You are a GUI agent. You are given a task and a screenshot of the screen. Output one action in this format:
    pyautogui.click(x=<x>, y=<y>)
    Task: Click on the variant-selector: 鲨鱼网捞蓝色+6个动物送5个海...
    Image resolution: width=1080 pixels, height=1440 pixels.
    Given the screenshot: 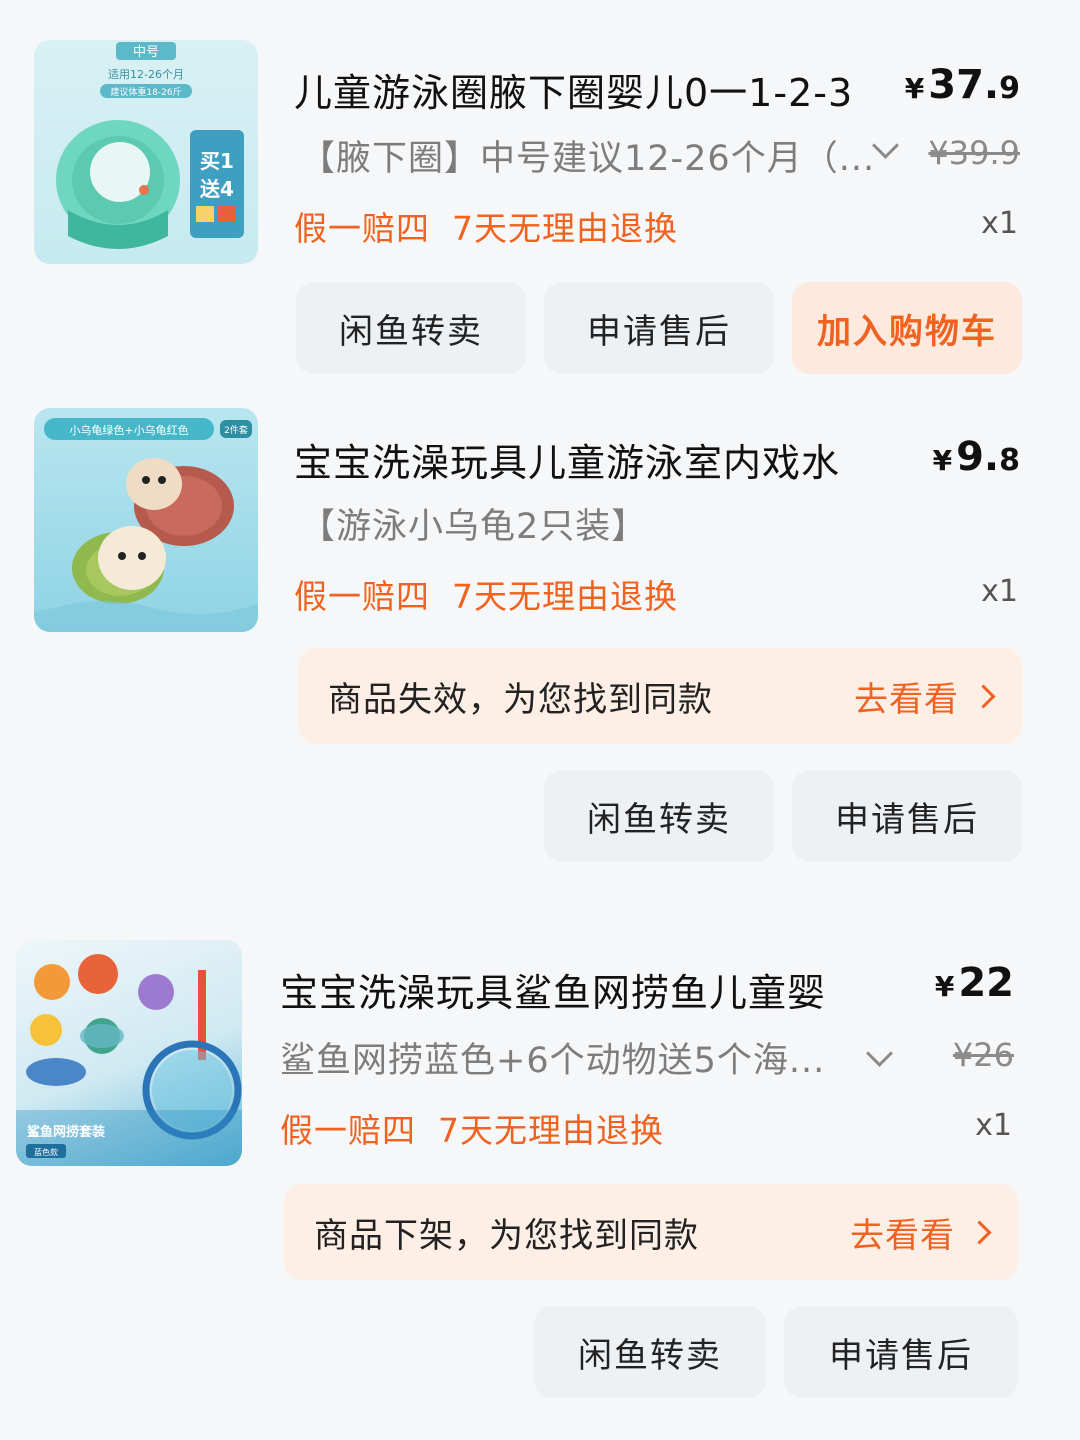 What is the action you would take?
    pyautogui.click(x=552, y=1057)
    